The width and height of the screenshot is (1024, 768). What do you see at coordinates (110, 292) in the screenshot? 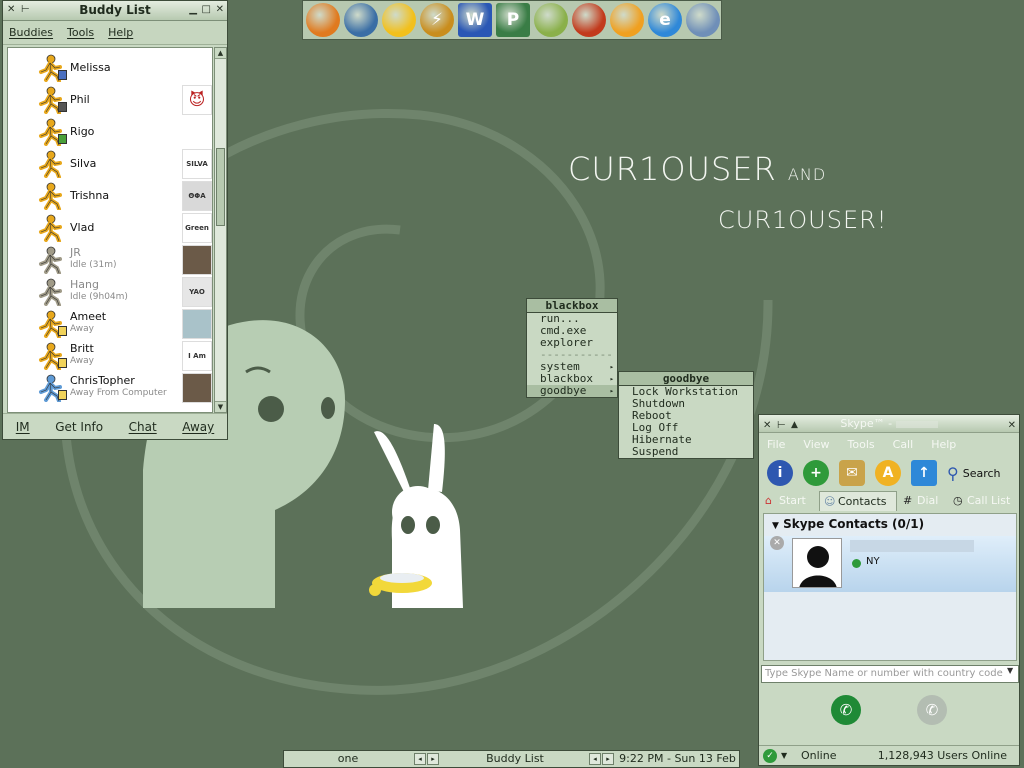
I see `buddy-row: Hang Idle (9h04m) YAO` at bounding box center [110, 292].